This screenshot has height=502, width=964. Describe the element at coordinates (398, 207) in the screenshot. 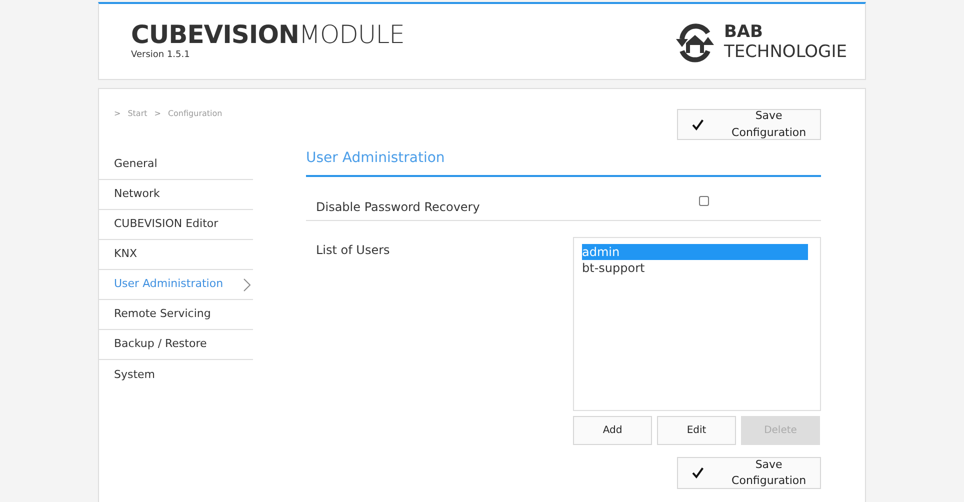

I see `setting-label: Disable Password Recovery` at that location.